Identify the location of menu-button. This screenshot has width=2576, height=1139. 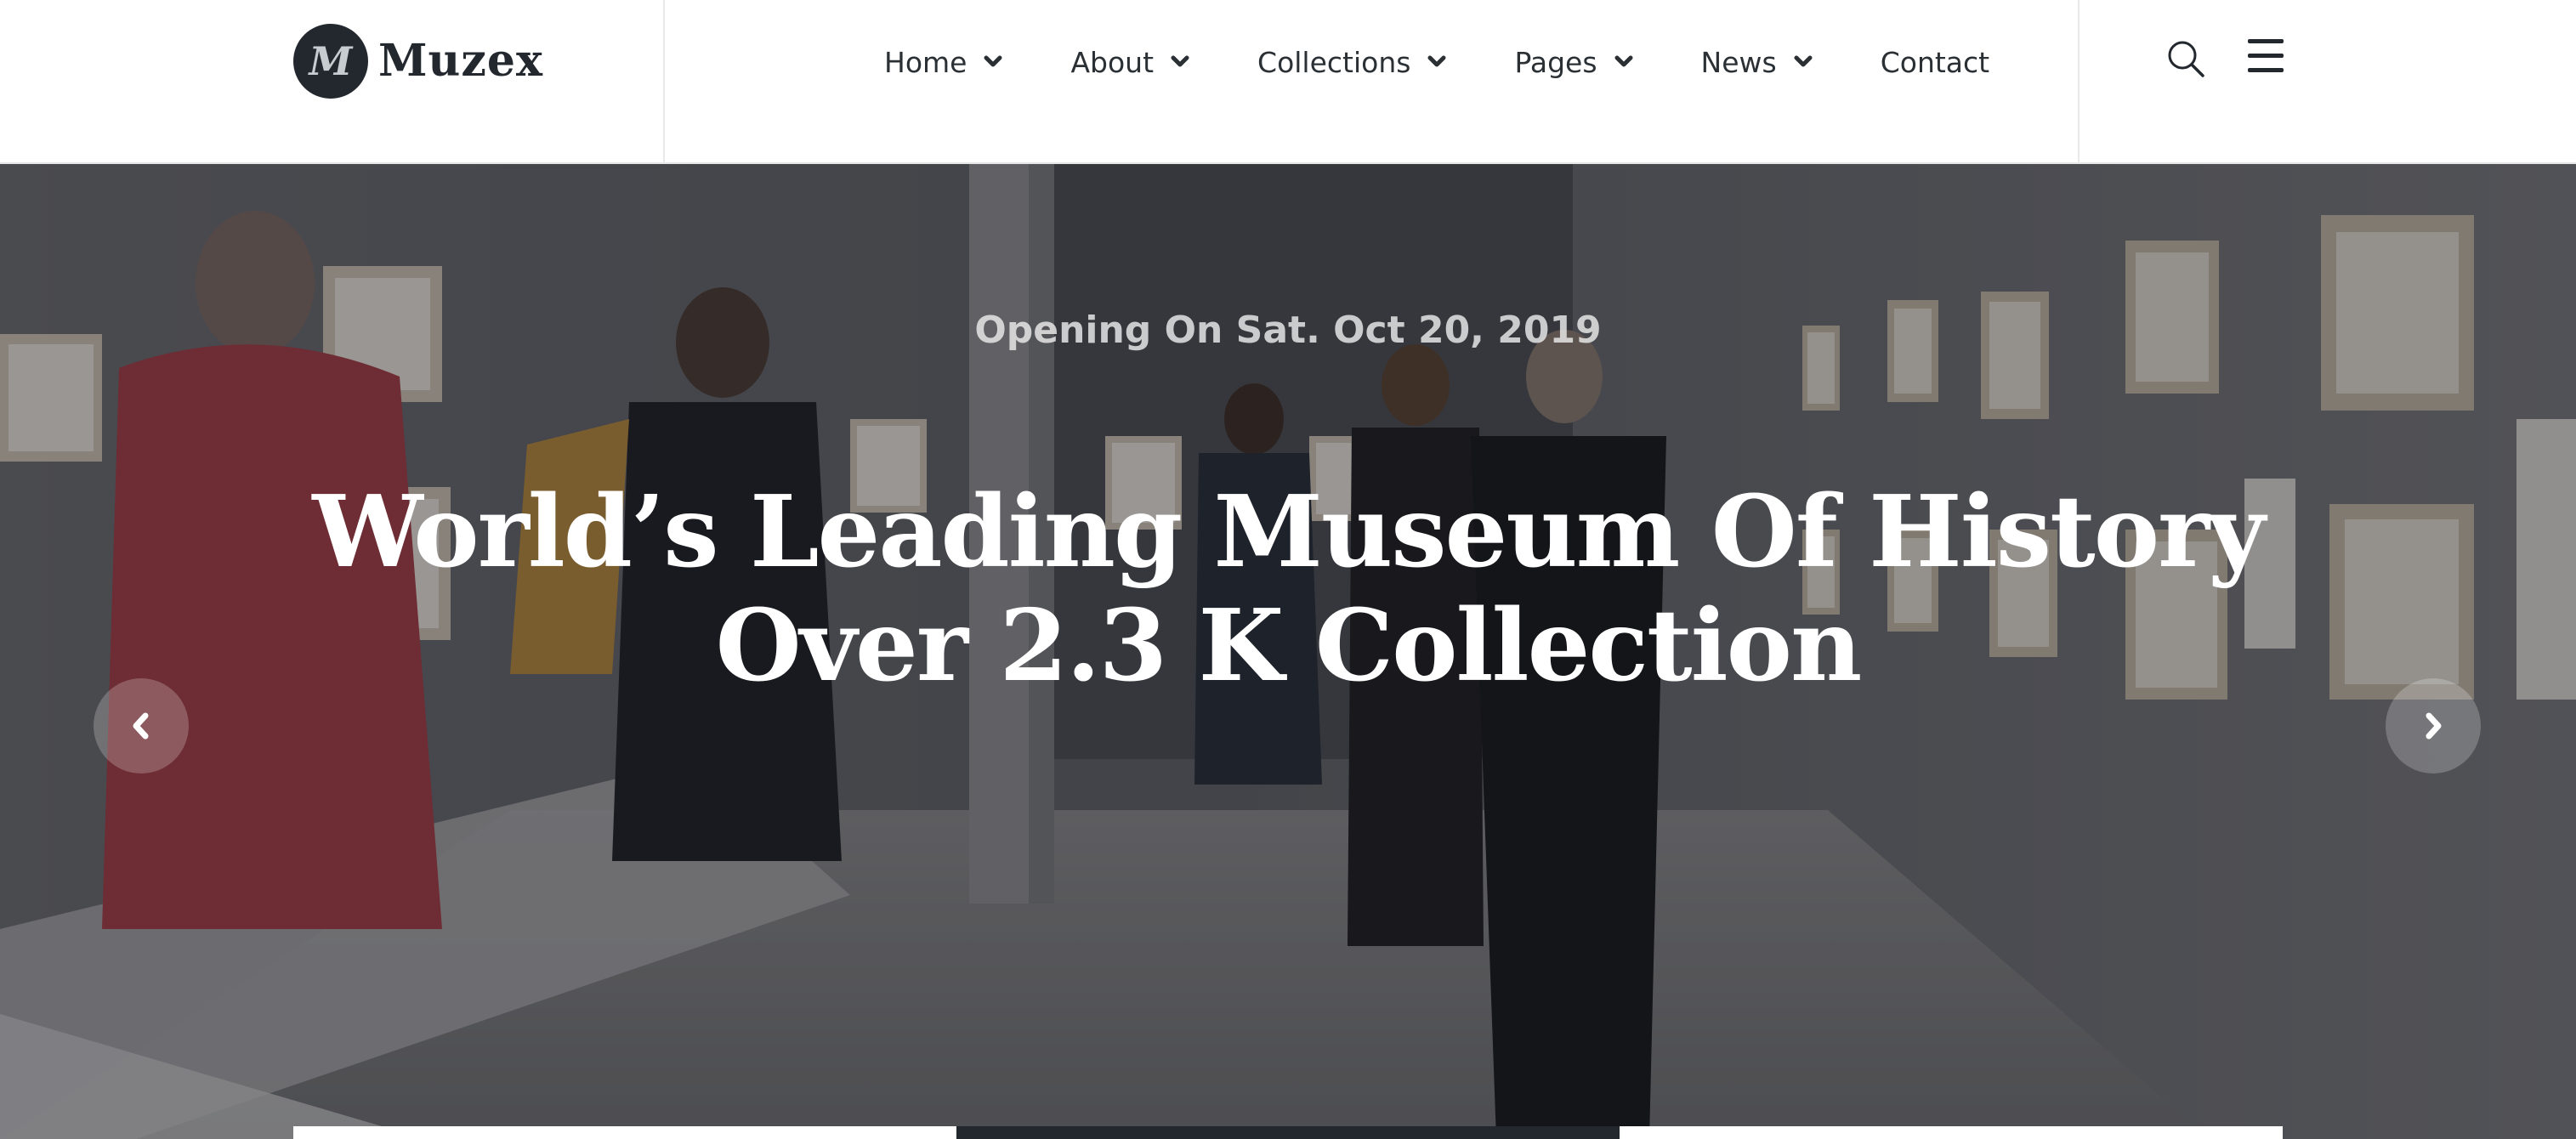
(2266, 58).